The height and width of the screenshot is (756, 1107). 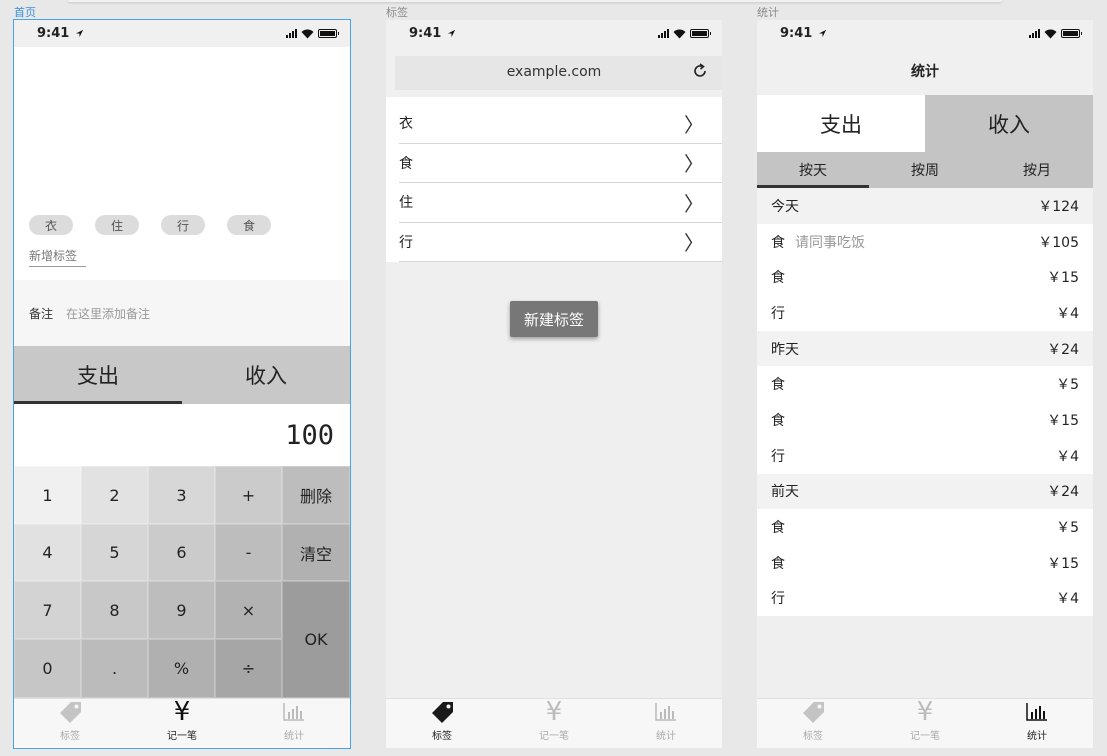 What do you see at coordinates (925, 491) in the screenshot?
I see `day-header-row: 前天 ￥24` at bounding box center [925, 491].